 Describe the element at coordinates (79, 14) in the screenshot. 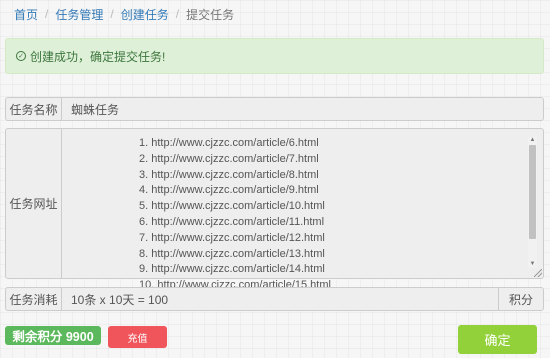

I see `breadcrumb-task-management-link: 任务管理` at that location.